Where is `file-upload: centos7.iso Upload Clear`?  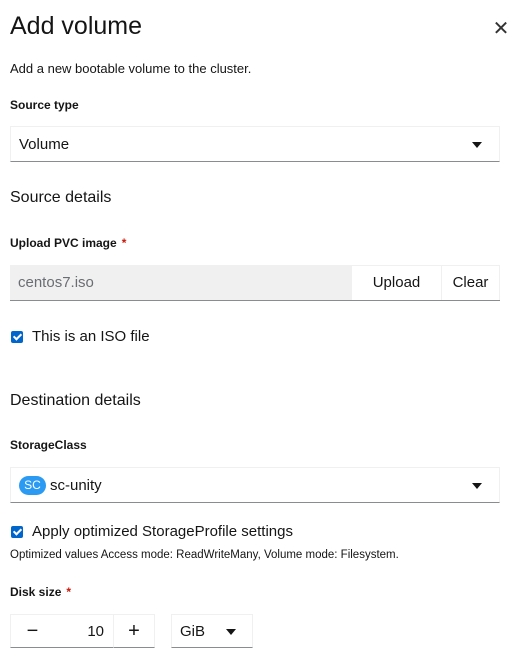 file-upload: centos7.iso Upload Clear is located at coordinates (255, 283).